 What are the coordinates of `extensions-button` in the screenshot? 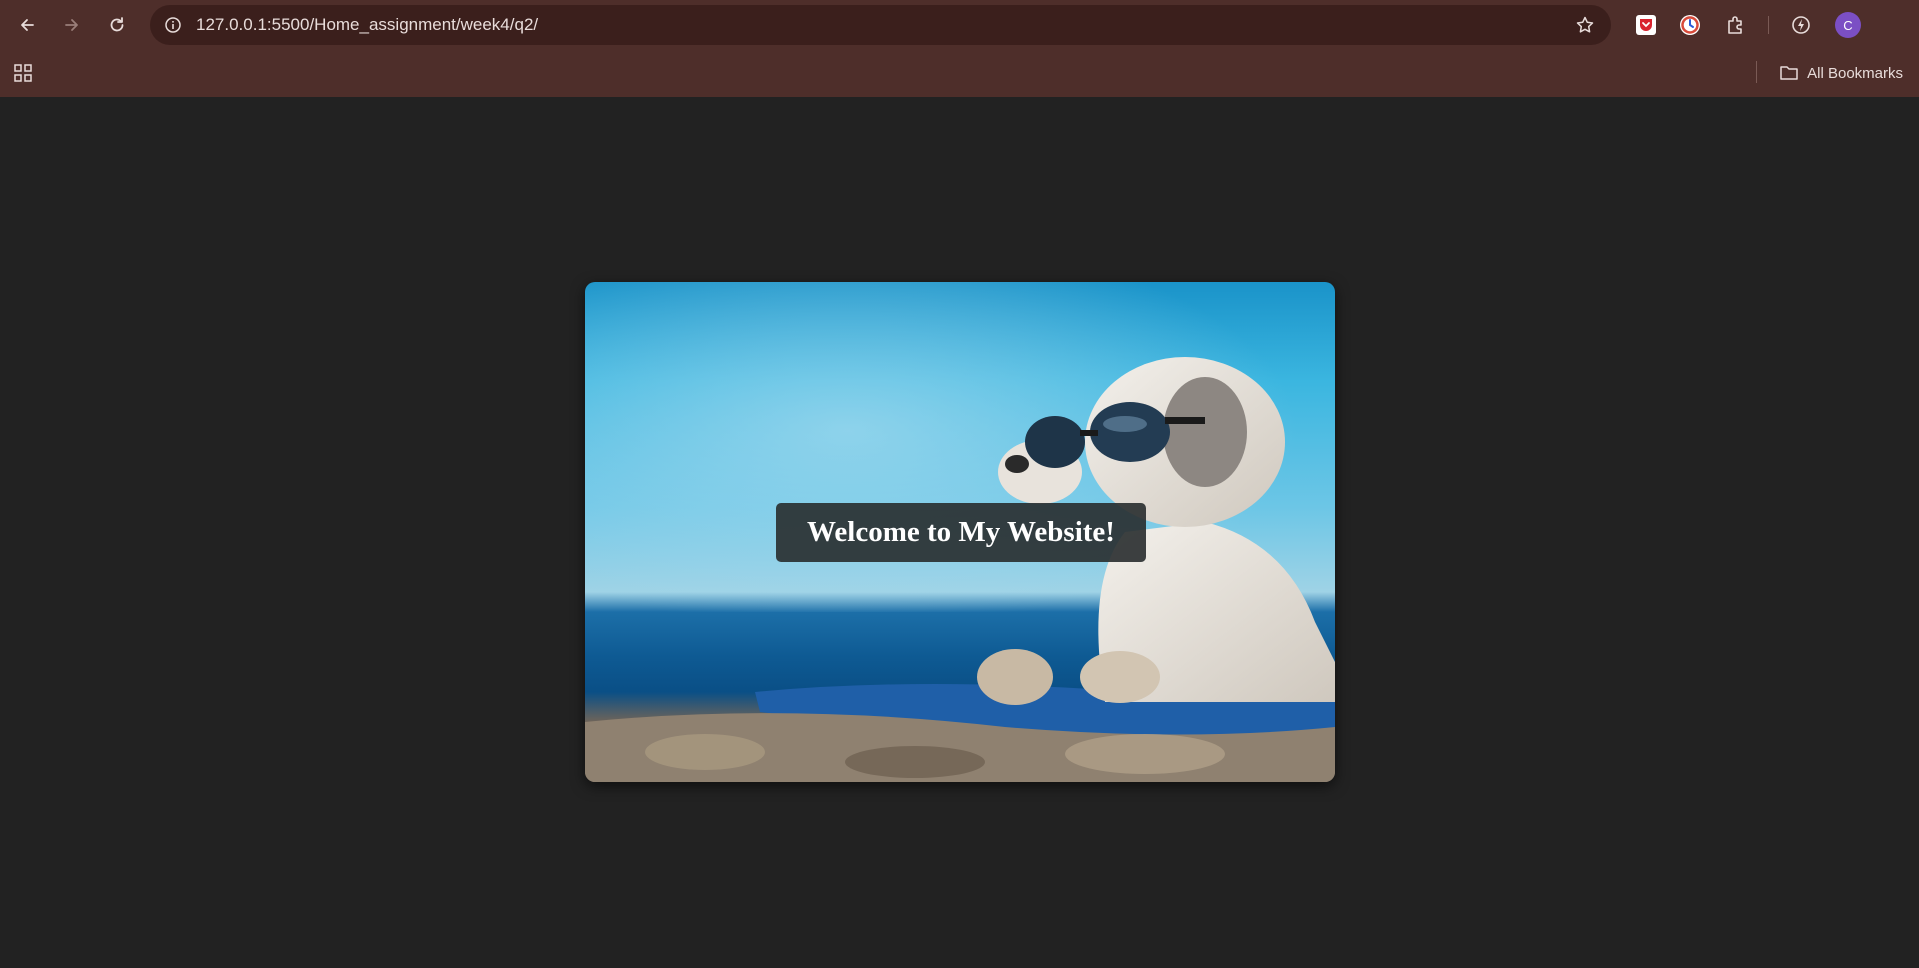 It's located at (1736, 25).